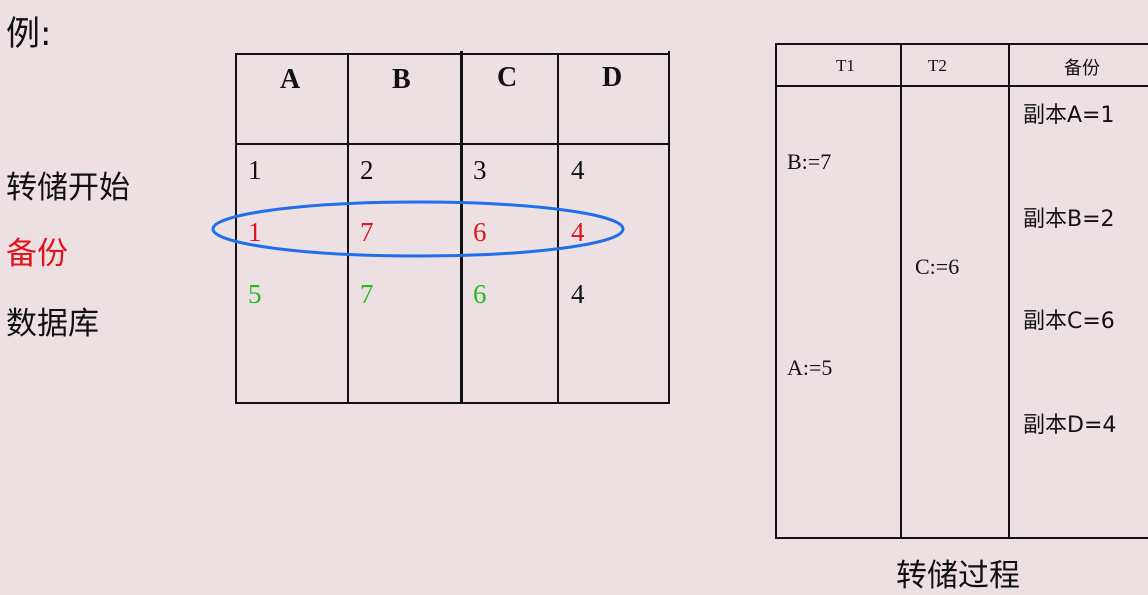  What do you see at coordinates (1069, 219) in the screenshot?
I see `backup-copy: 副本B=2` at bounding box center [1069, 219].